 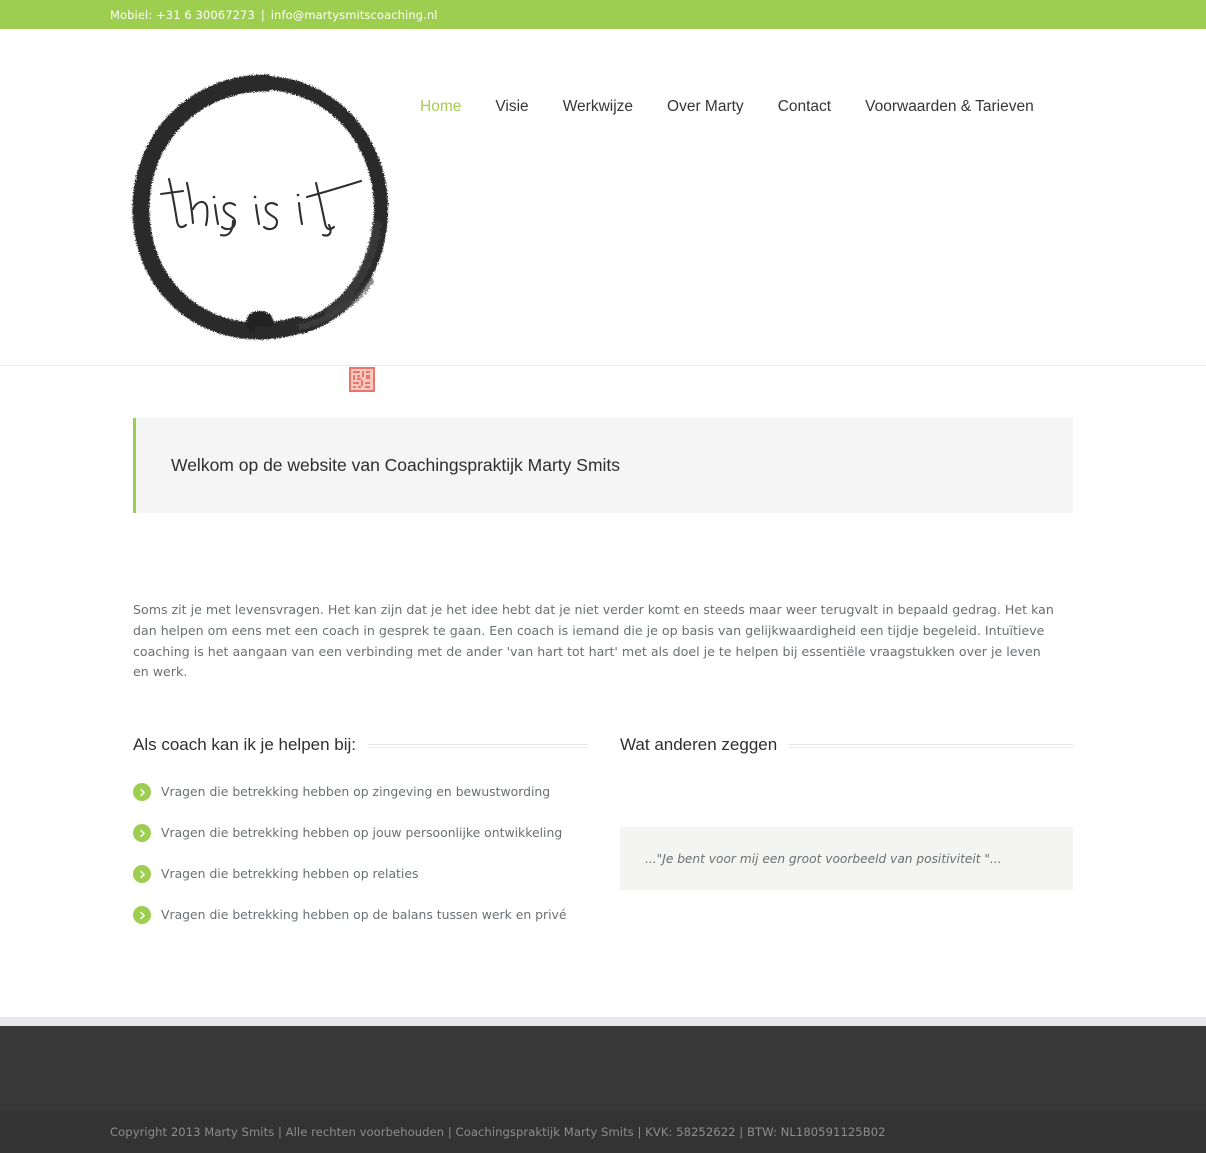 What do you see at coordinates (699, 745) in the screenshot?
I see `testimonial-section-title: Wat anderen zeggen` at bounding box center [699, 745].